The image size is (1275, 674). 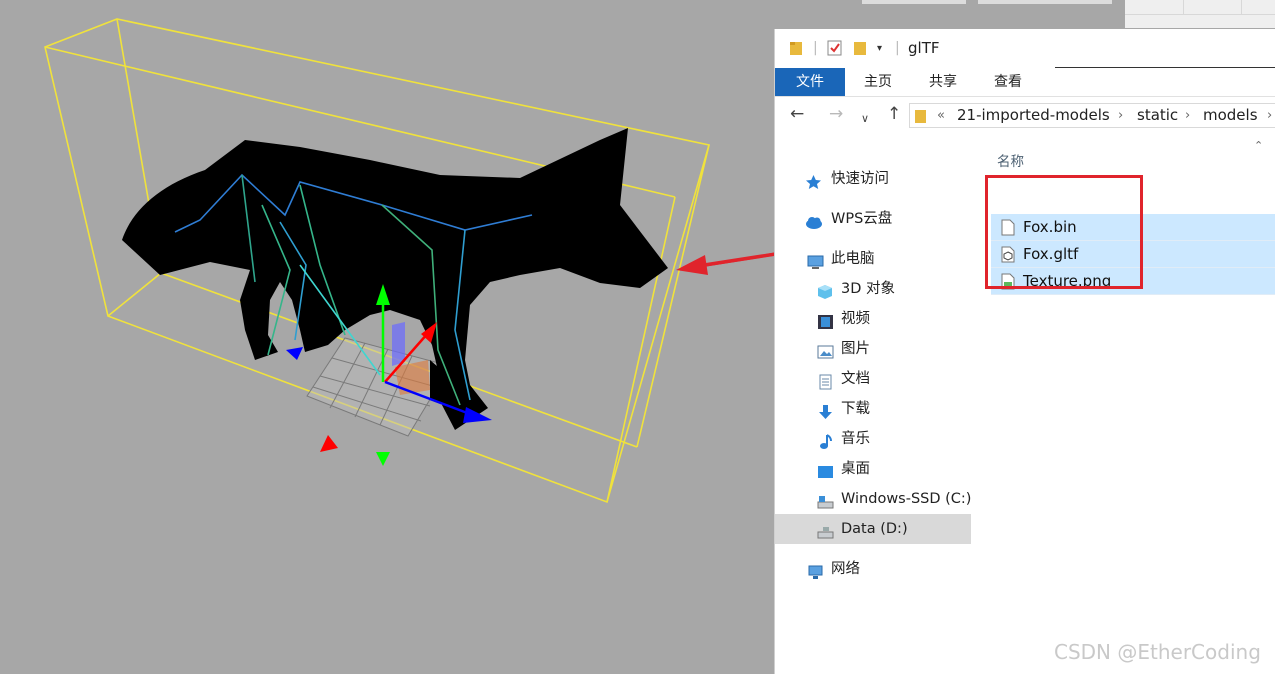 I want to click on nav-item-wps-cloud: WPS云盘, so click(x=873, y=219).